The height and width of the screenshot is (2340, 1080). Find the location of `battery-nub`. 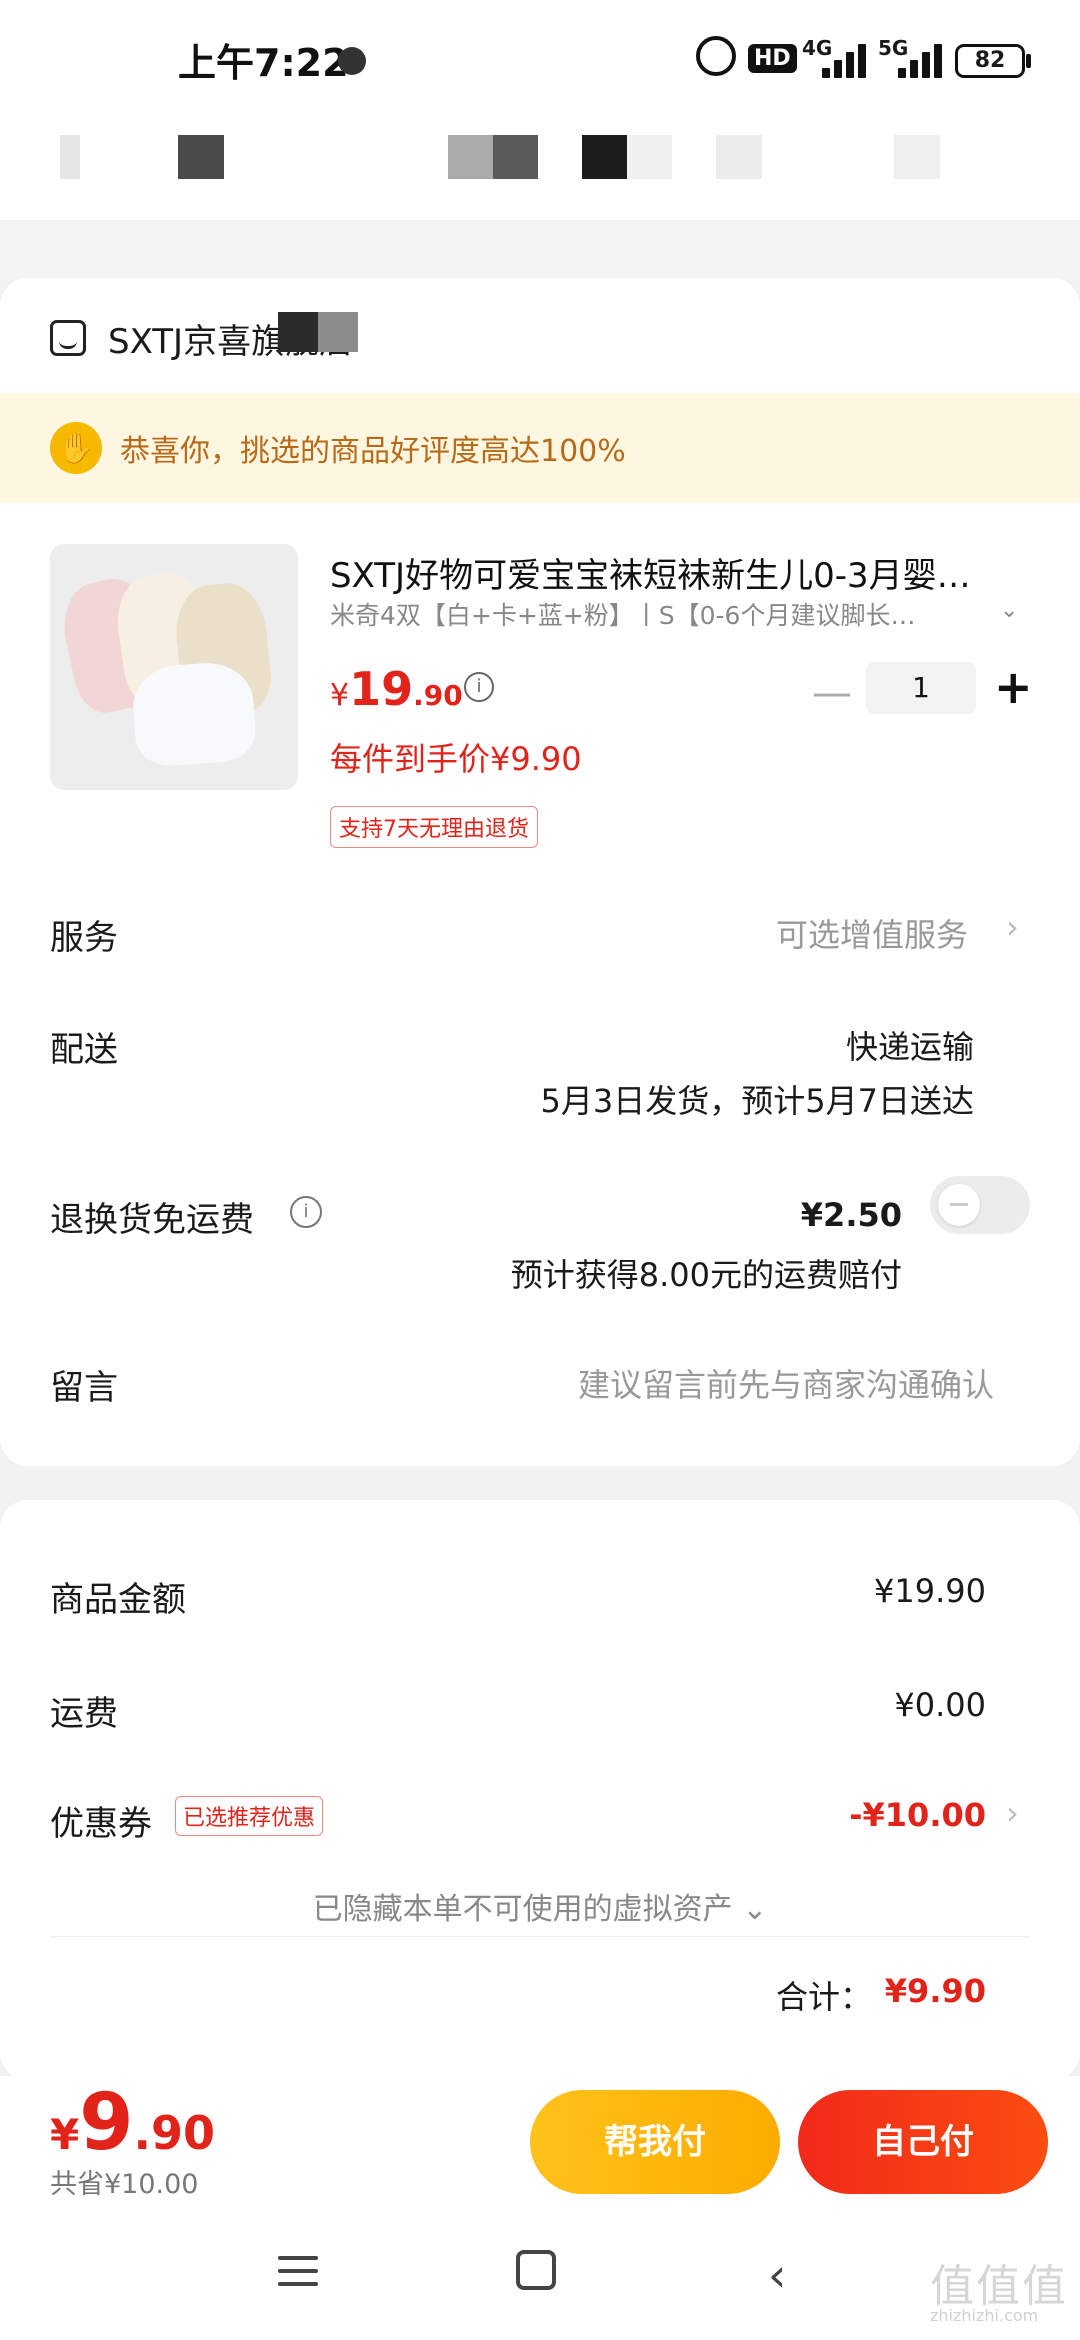

battery-nub is located at coordinates (1028, 61).